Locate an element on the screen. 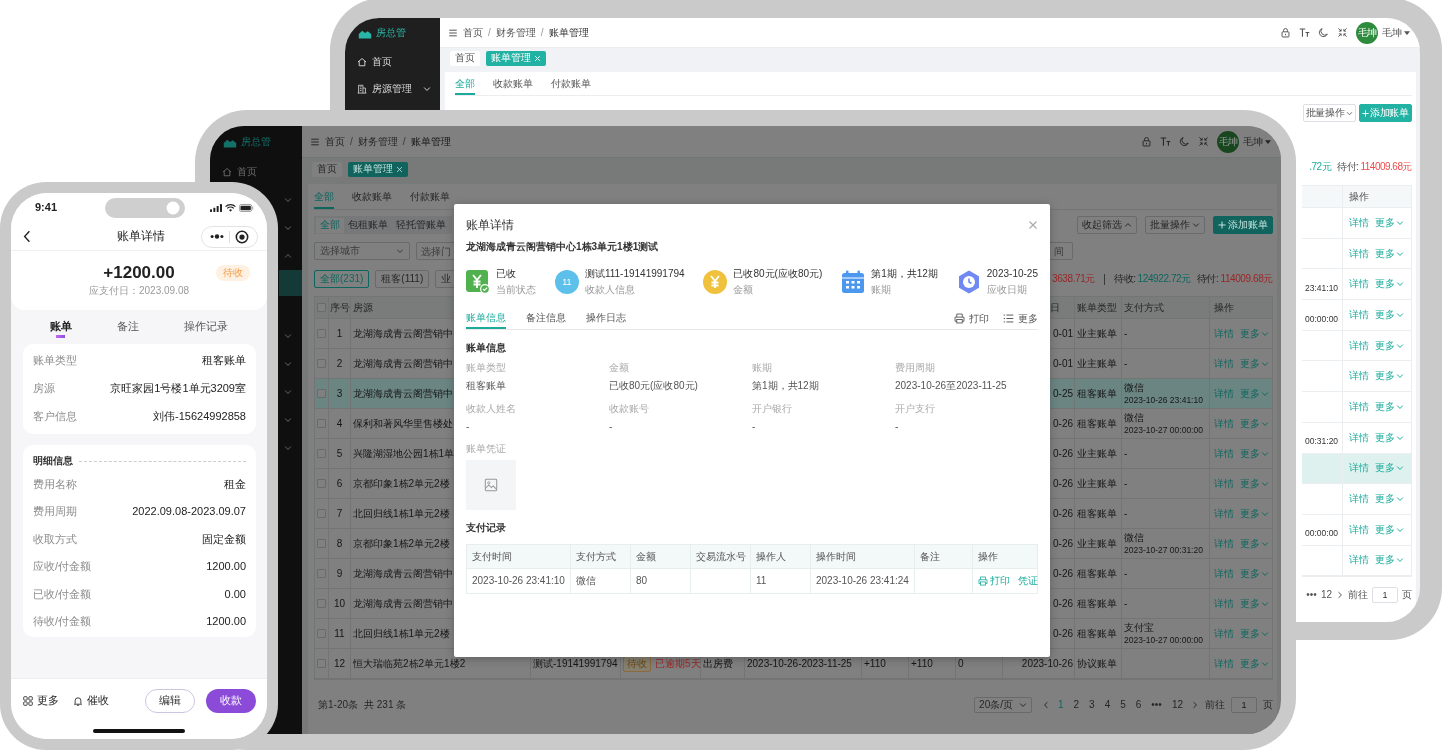 Image resolution: width=1442 pixels, height=750 pixels. moon-icon is located at coordinates (1184, 141).